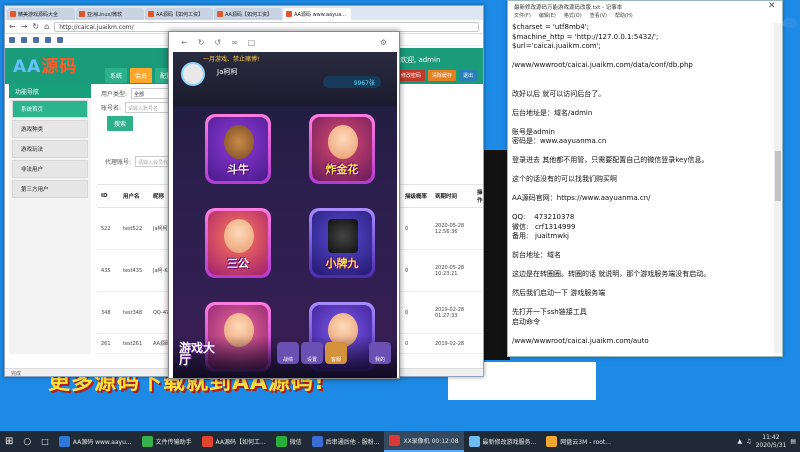 The image size is (800, 452). Describe the element at coordinates (748, 441) in the screenshot. I see `volume-icon: ♫` at that location.